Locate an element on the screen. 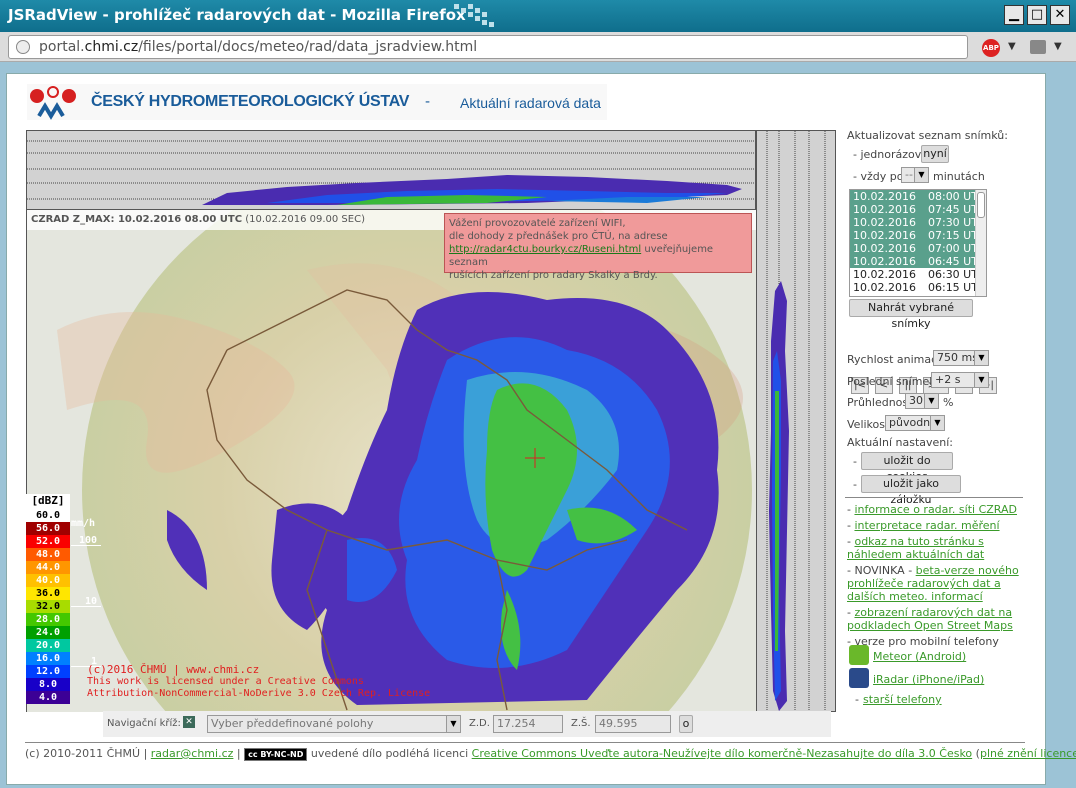  minimize-button: ▁ is located at coordinates (1014, 15).